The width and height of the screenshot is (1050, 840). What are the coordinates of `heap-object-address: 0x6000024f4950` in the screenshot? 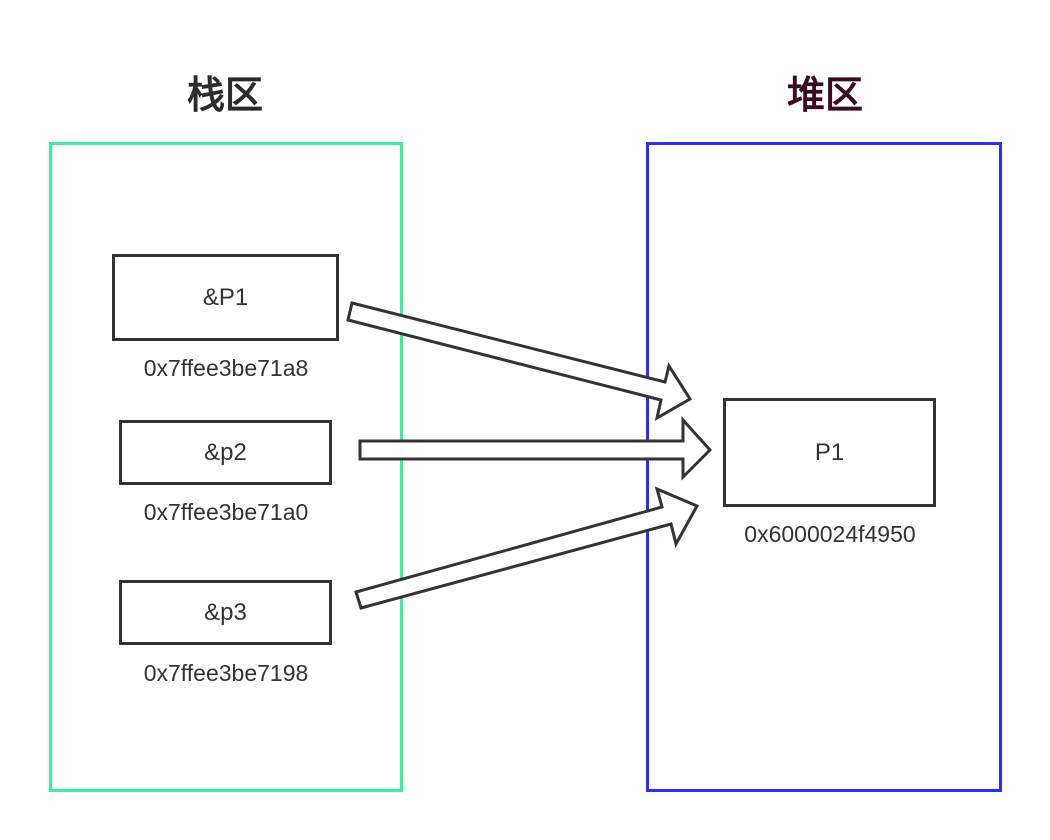 It's located at (830, 534).